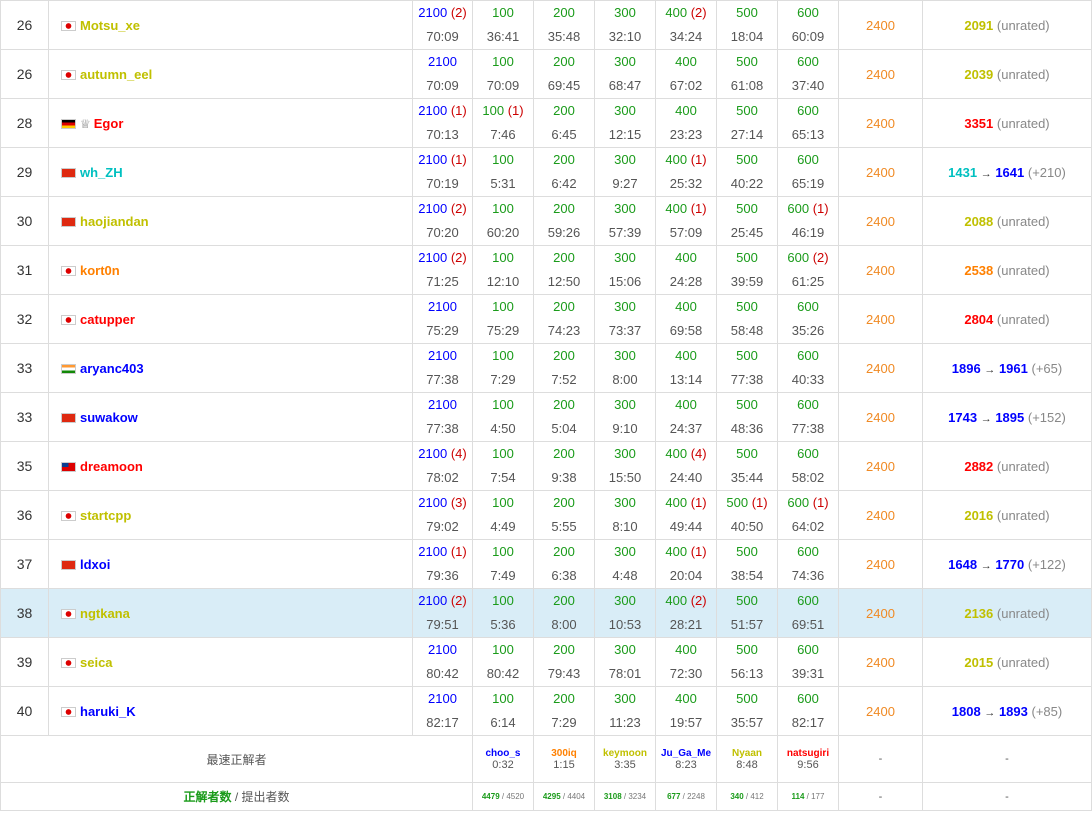 The image size is (1092, 815). I want to click on problem-cell: 400 (2) 34:24, so click(686, 25).